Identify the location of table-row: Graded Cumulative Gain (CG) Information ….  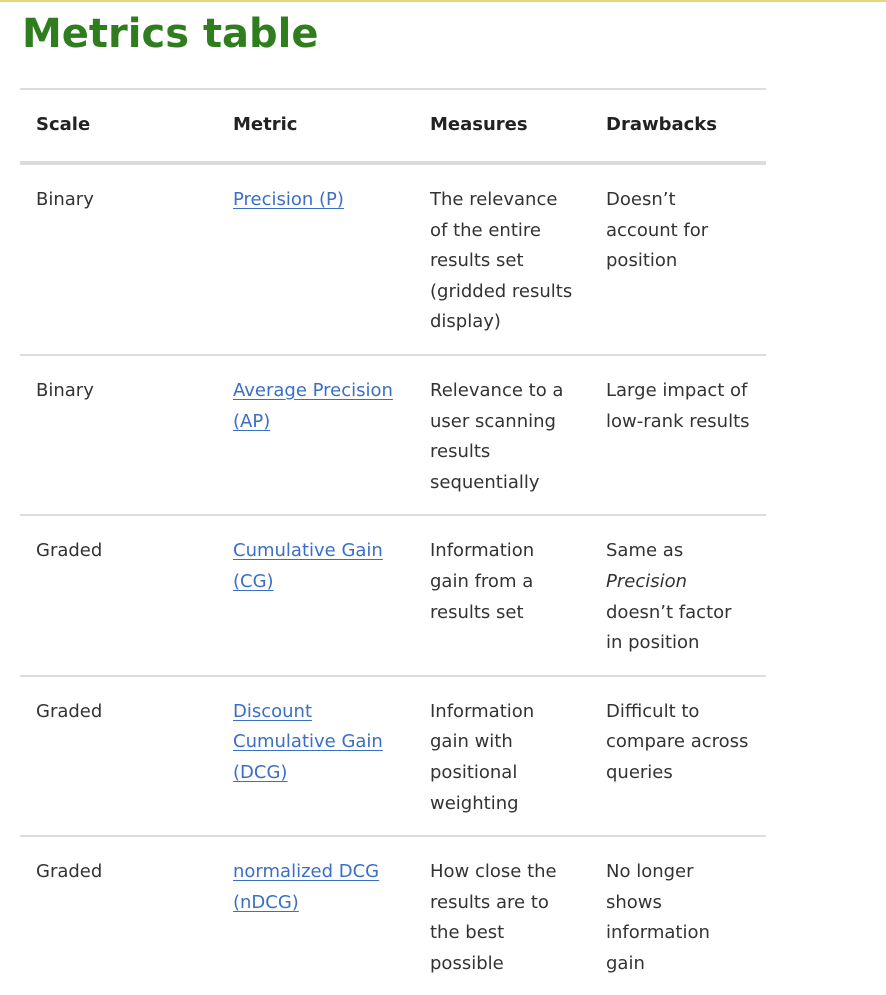
(393, 596).